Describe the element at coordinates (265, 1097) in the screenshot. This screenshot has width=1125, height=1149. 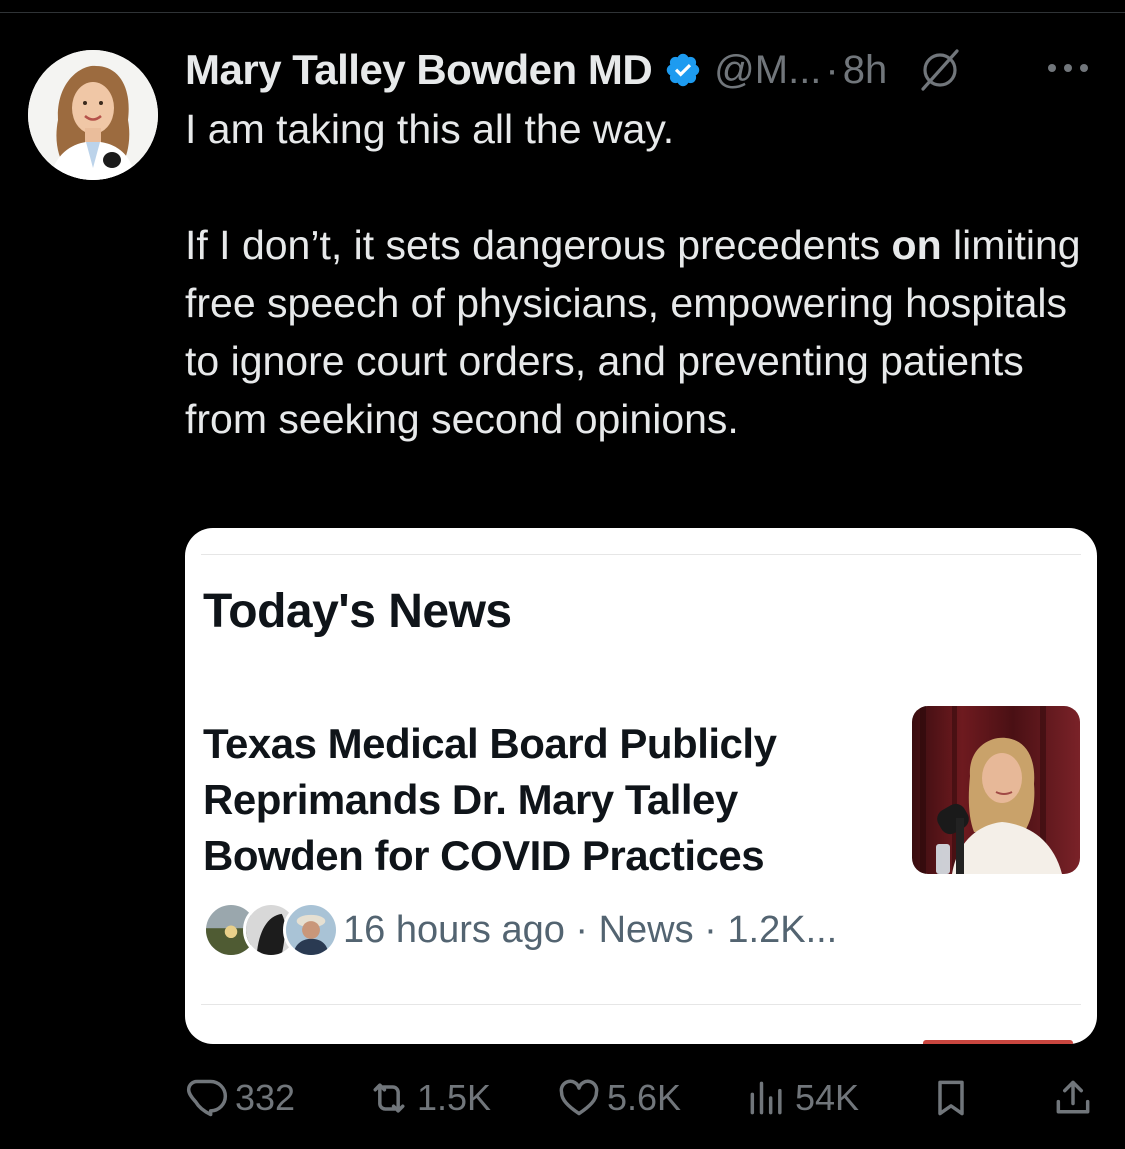
I see `reply-count: 332` at that location.